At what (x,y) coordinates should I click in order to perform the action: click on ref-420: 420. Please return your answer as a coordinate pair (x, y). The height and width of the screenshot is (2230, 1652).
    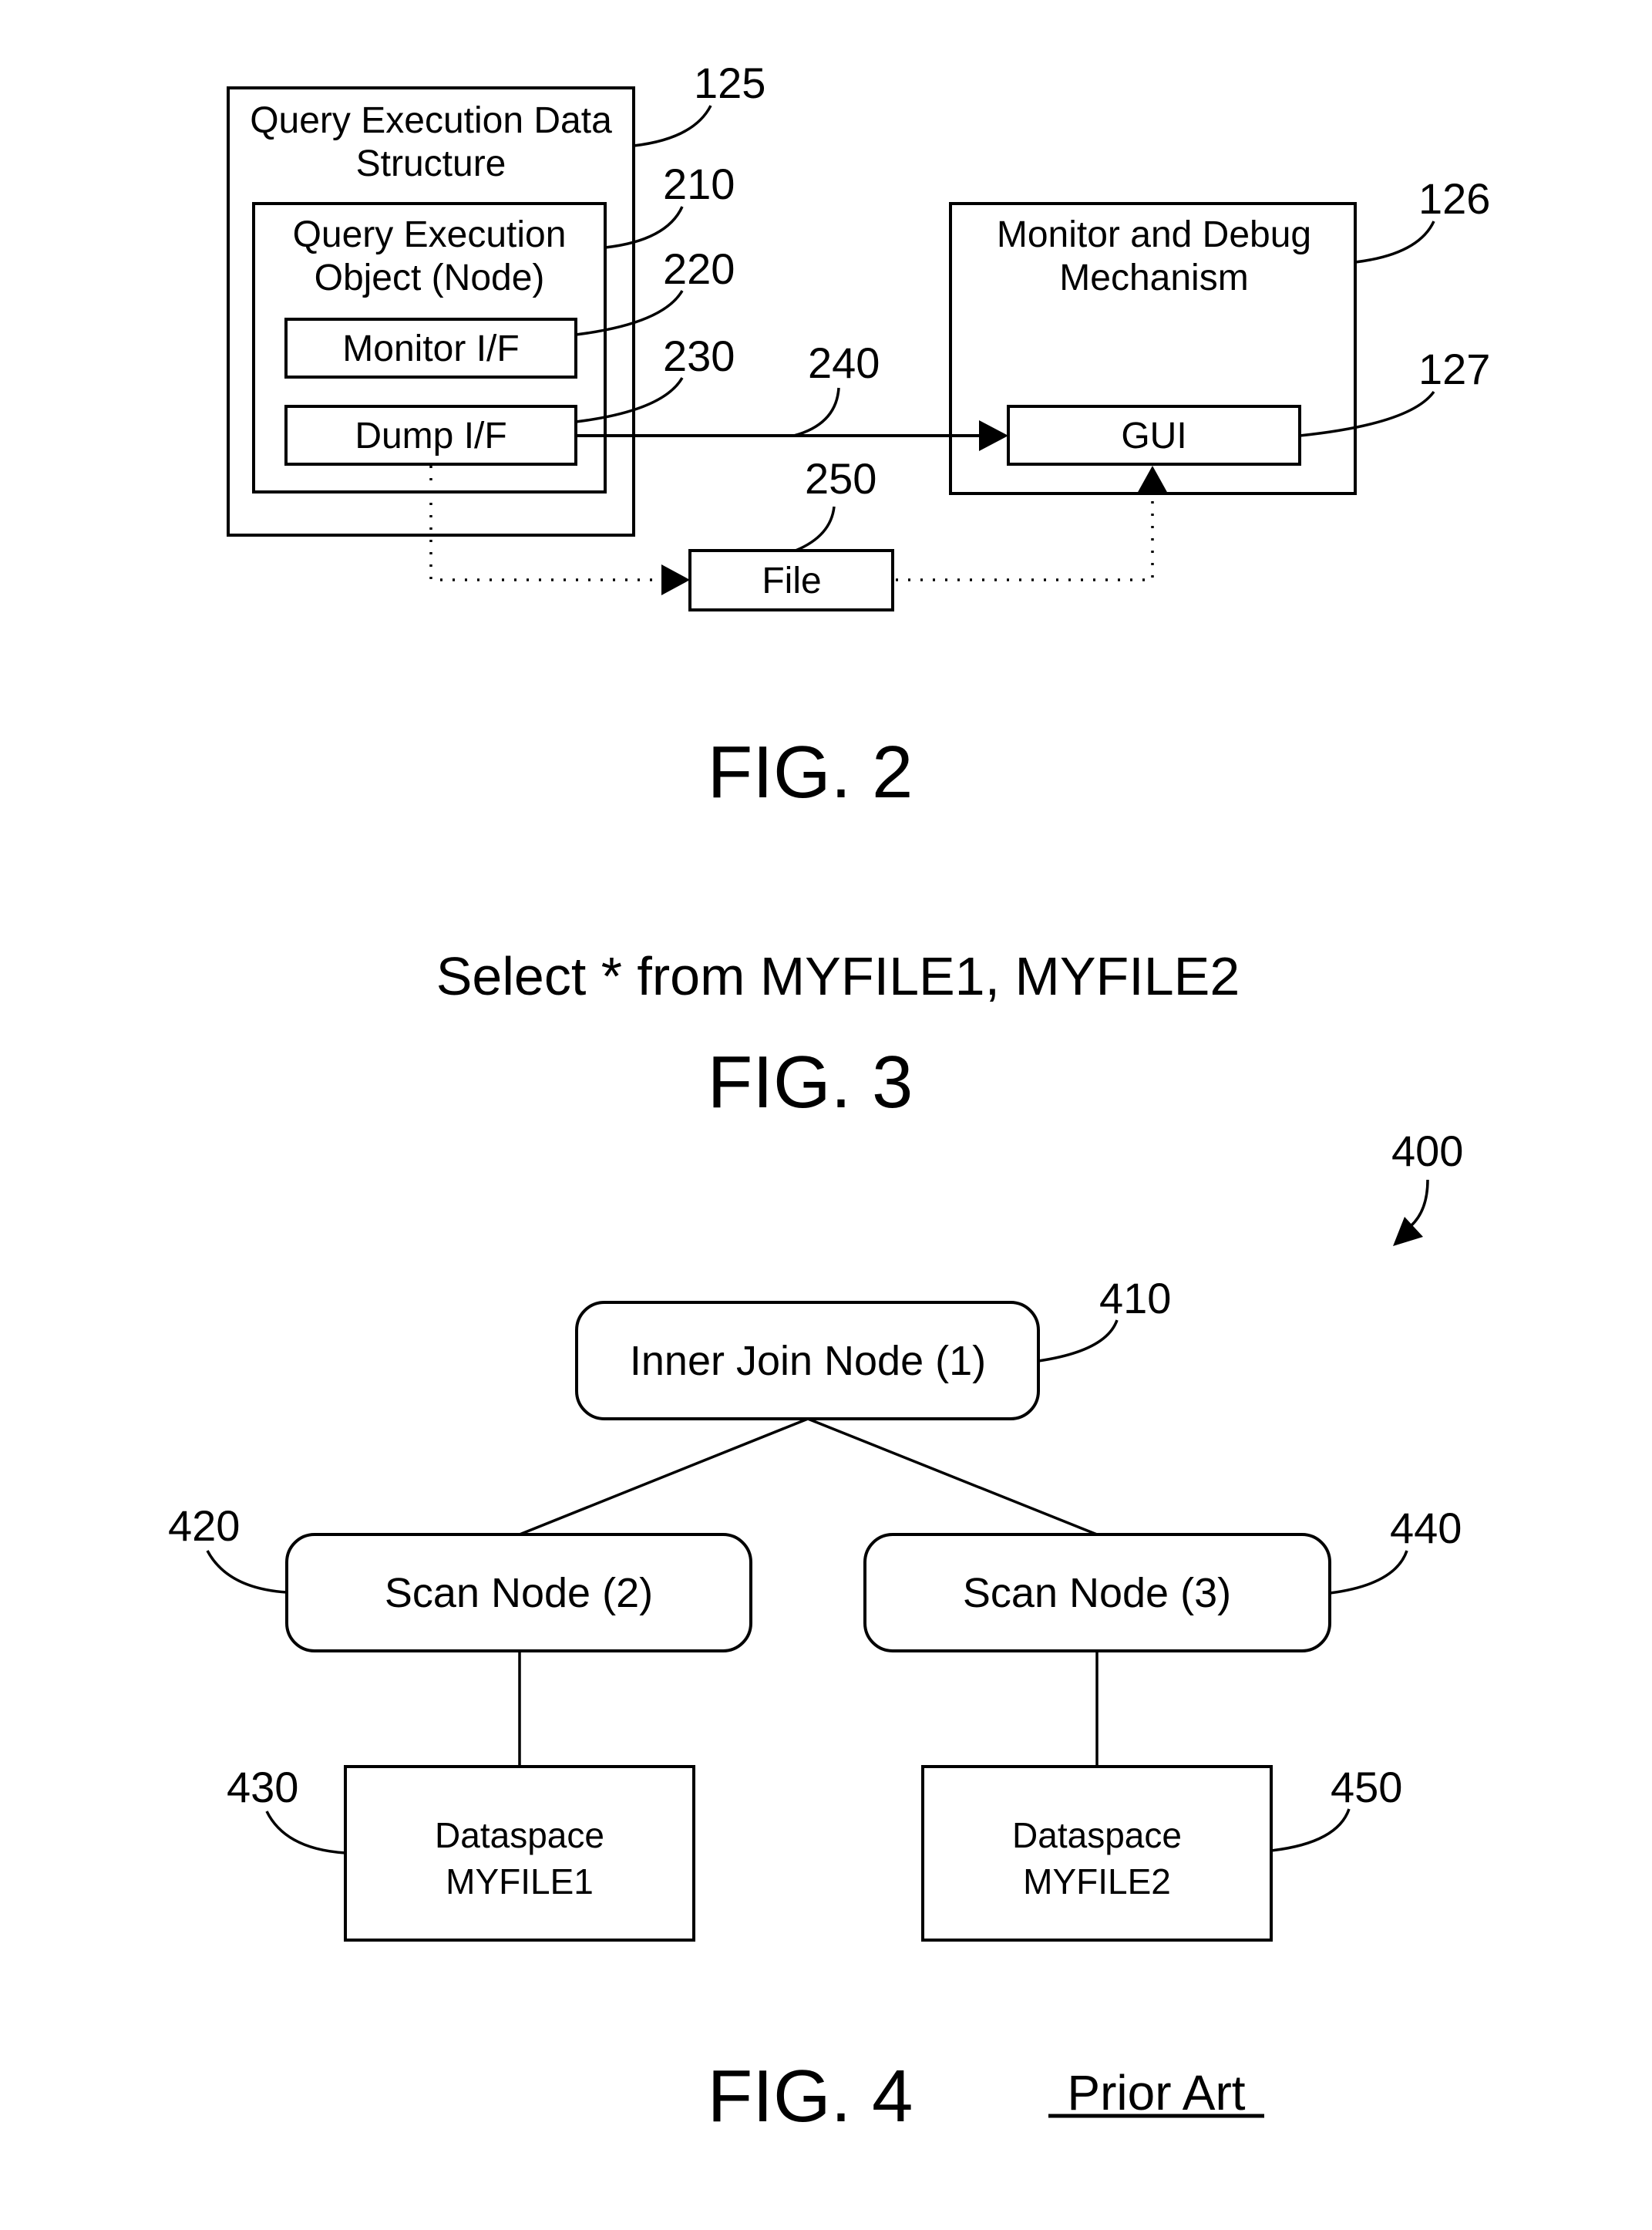
    Looking at the image, I should click on (204, 1525).